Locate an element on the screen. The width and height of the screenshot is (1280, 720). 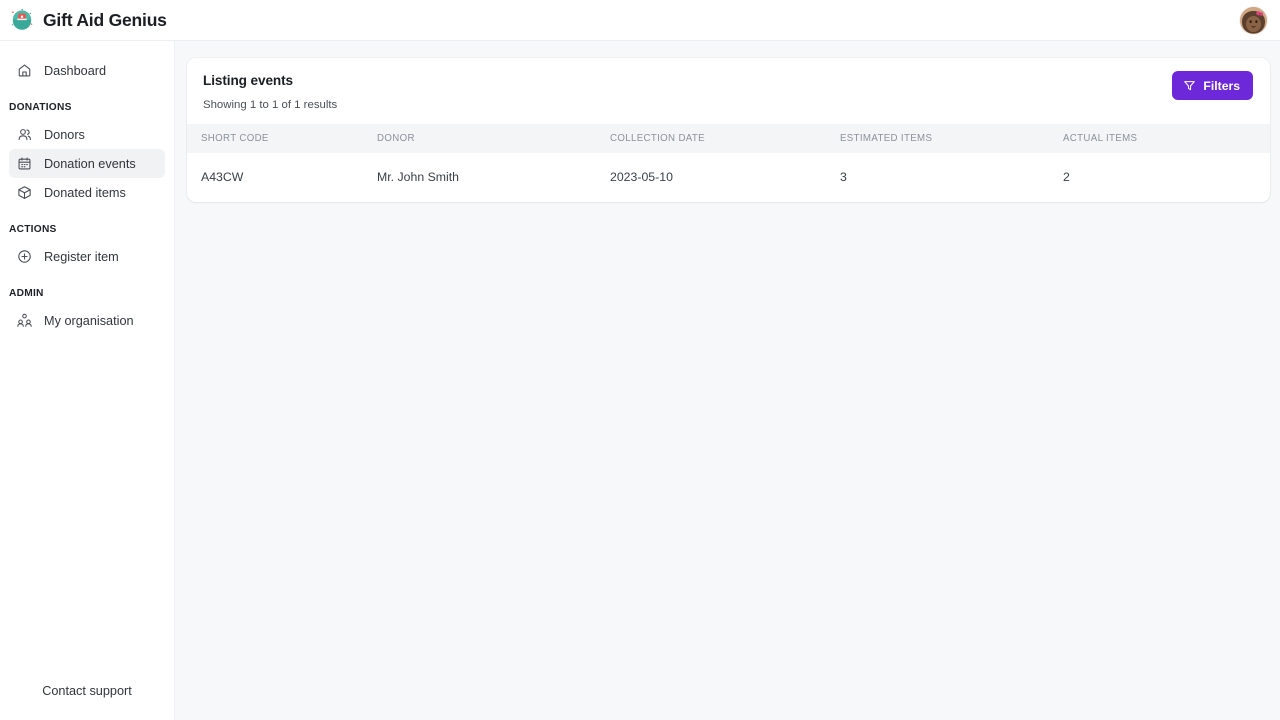
sidebar-group-main: Dashboard is located at coordinates (87, 70).